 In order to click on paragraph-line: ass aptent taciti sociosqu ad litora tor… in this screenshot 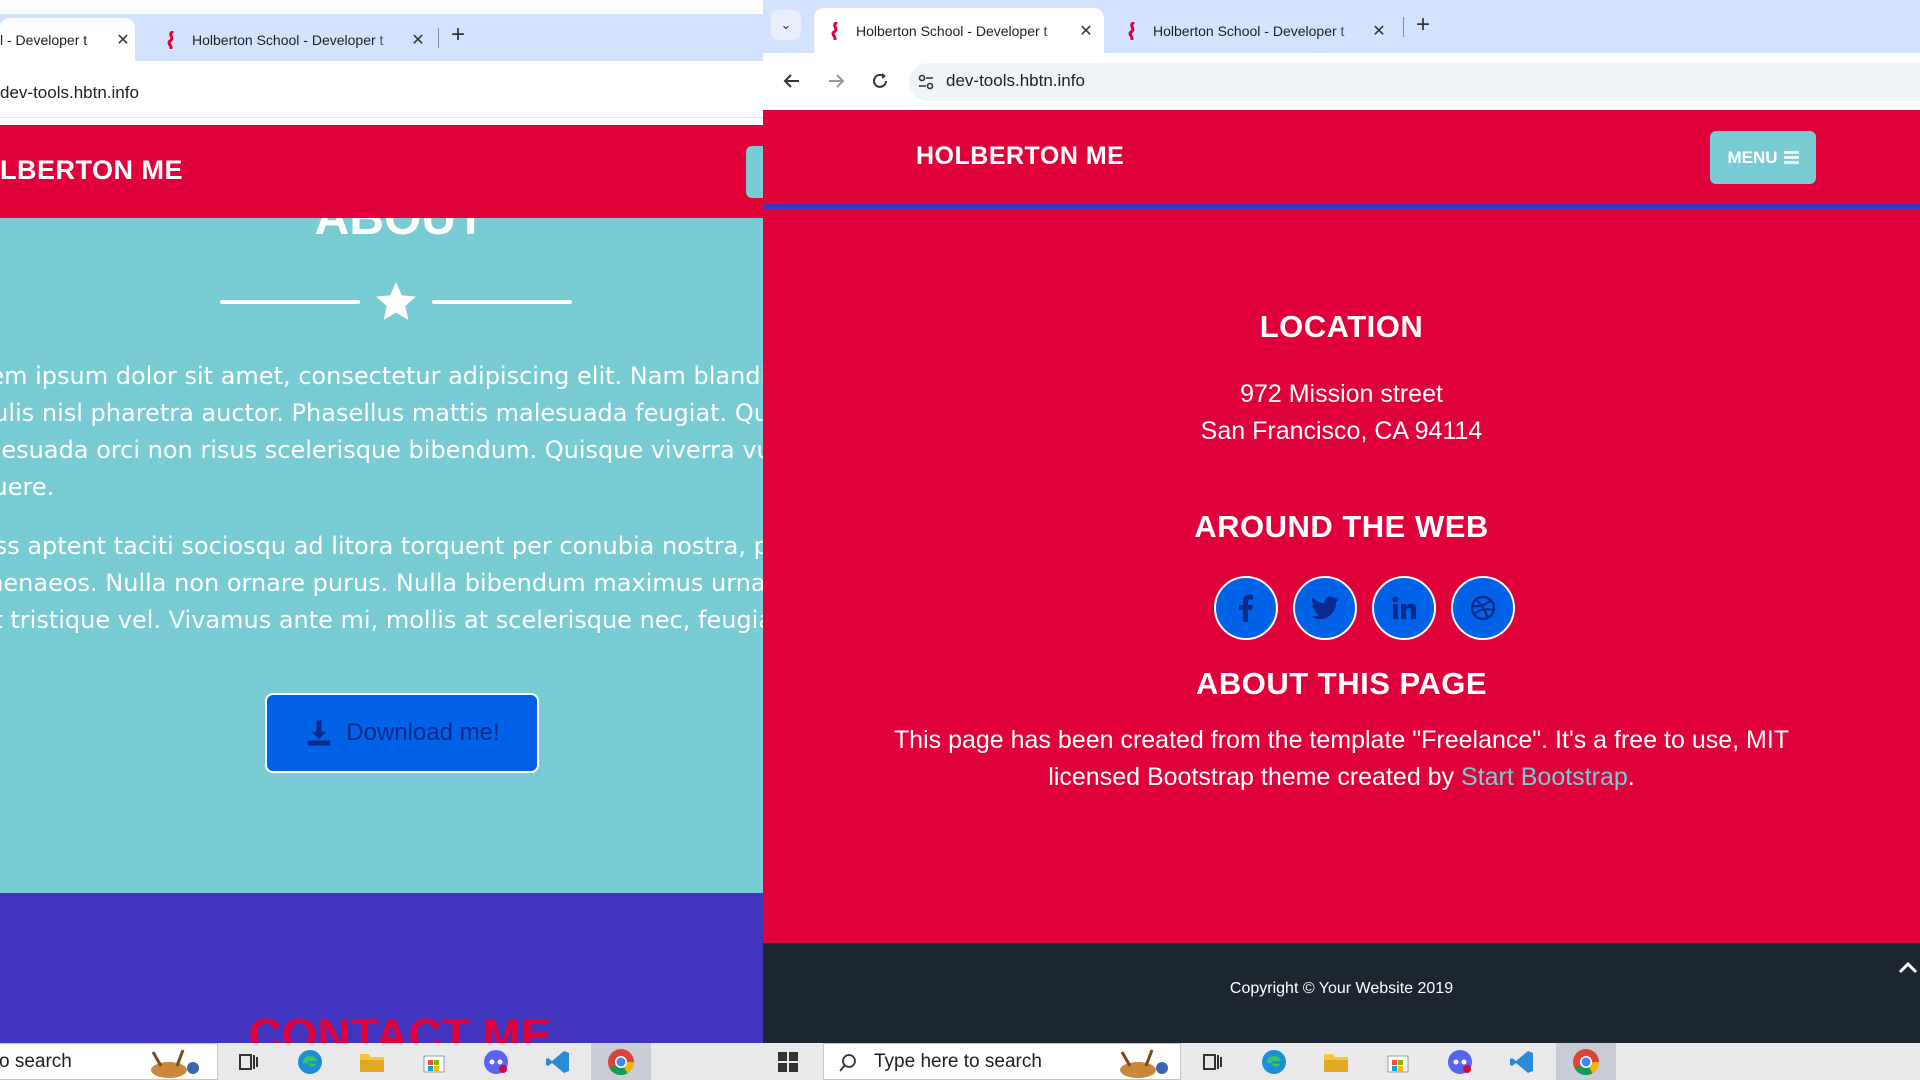, I will do `click(381, 546)`.